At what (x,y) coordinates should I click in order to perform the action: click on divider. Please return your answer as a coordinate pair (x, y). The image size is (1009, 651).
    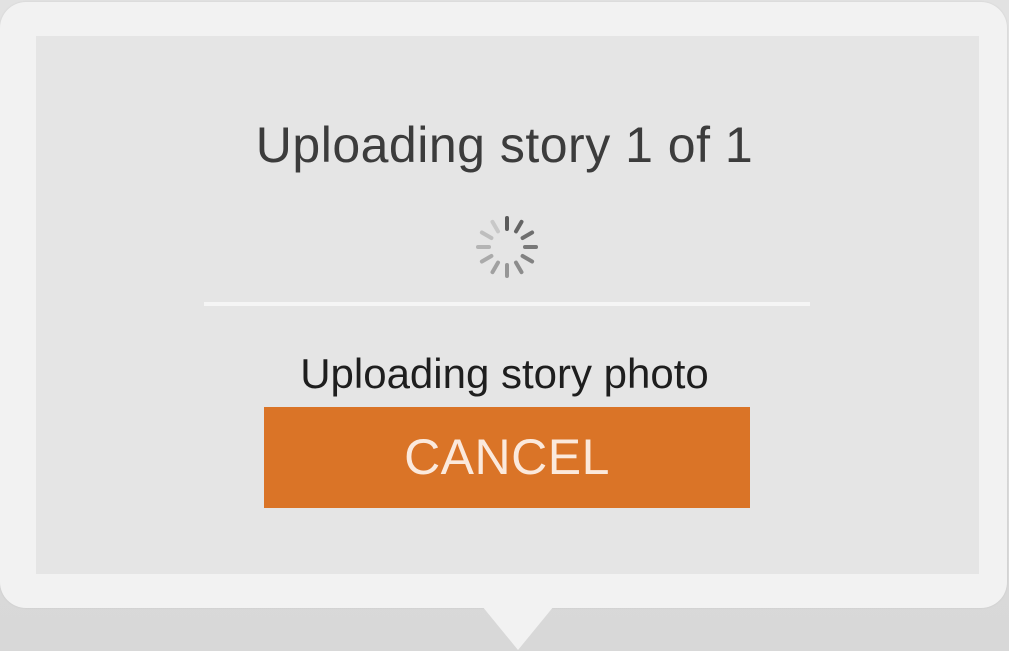
    Looking at the image, I should click on (507, 304).